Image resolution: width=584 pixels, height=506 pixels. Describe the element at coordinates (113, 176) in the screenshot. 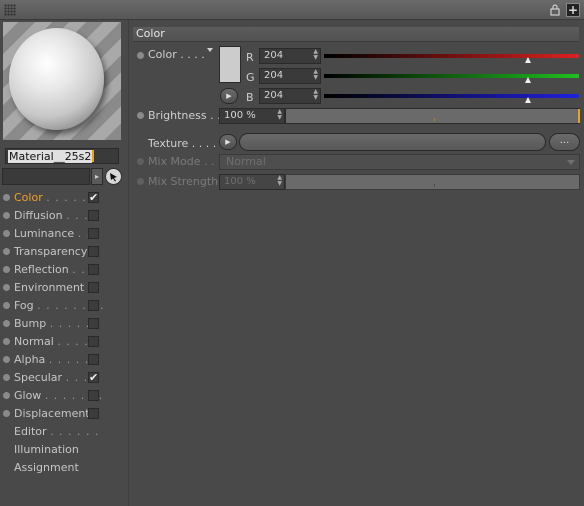

I see `pointer-icon` at that location.